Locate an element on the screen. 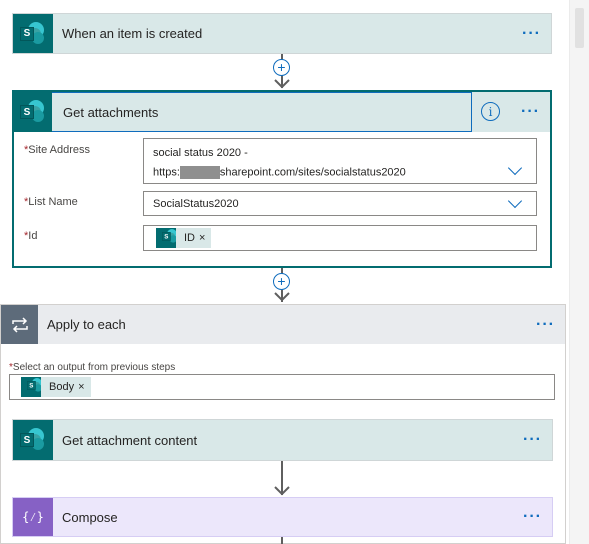 This screenshot has width=589, height=544. get-attachment-content-title: Get attachment content is located at coordinates (130, 440).